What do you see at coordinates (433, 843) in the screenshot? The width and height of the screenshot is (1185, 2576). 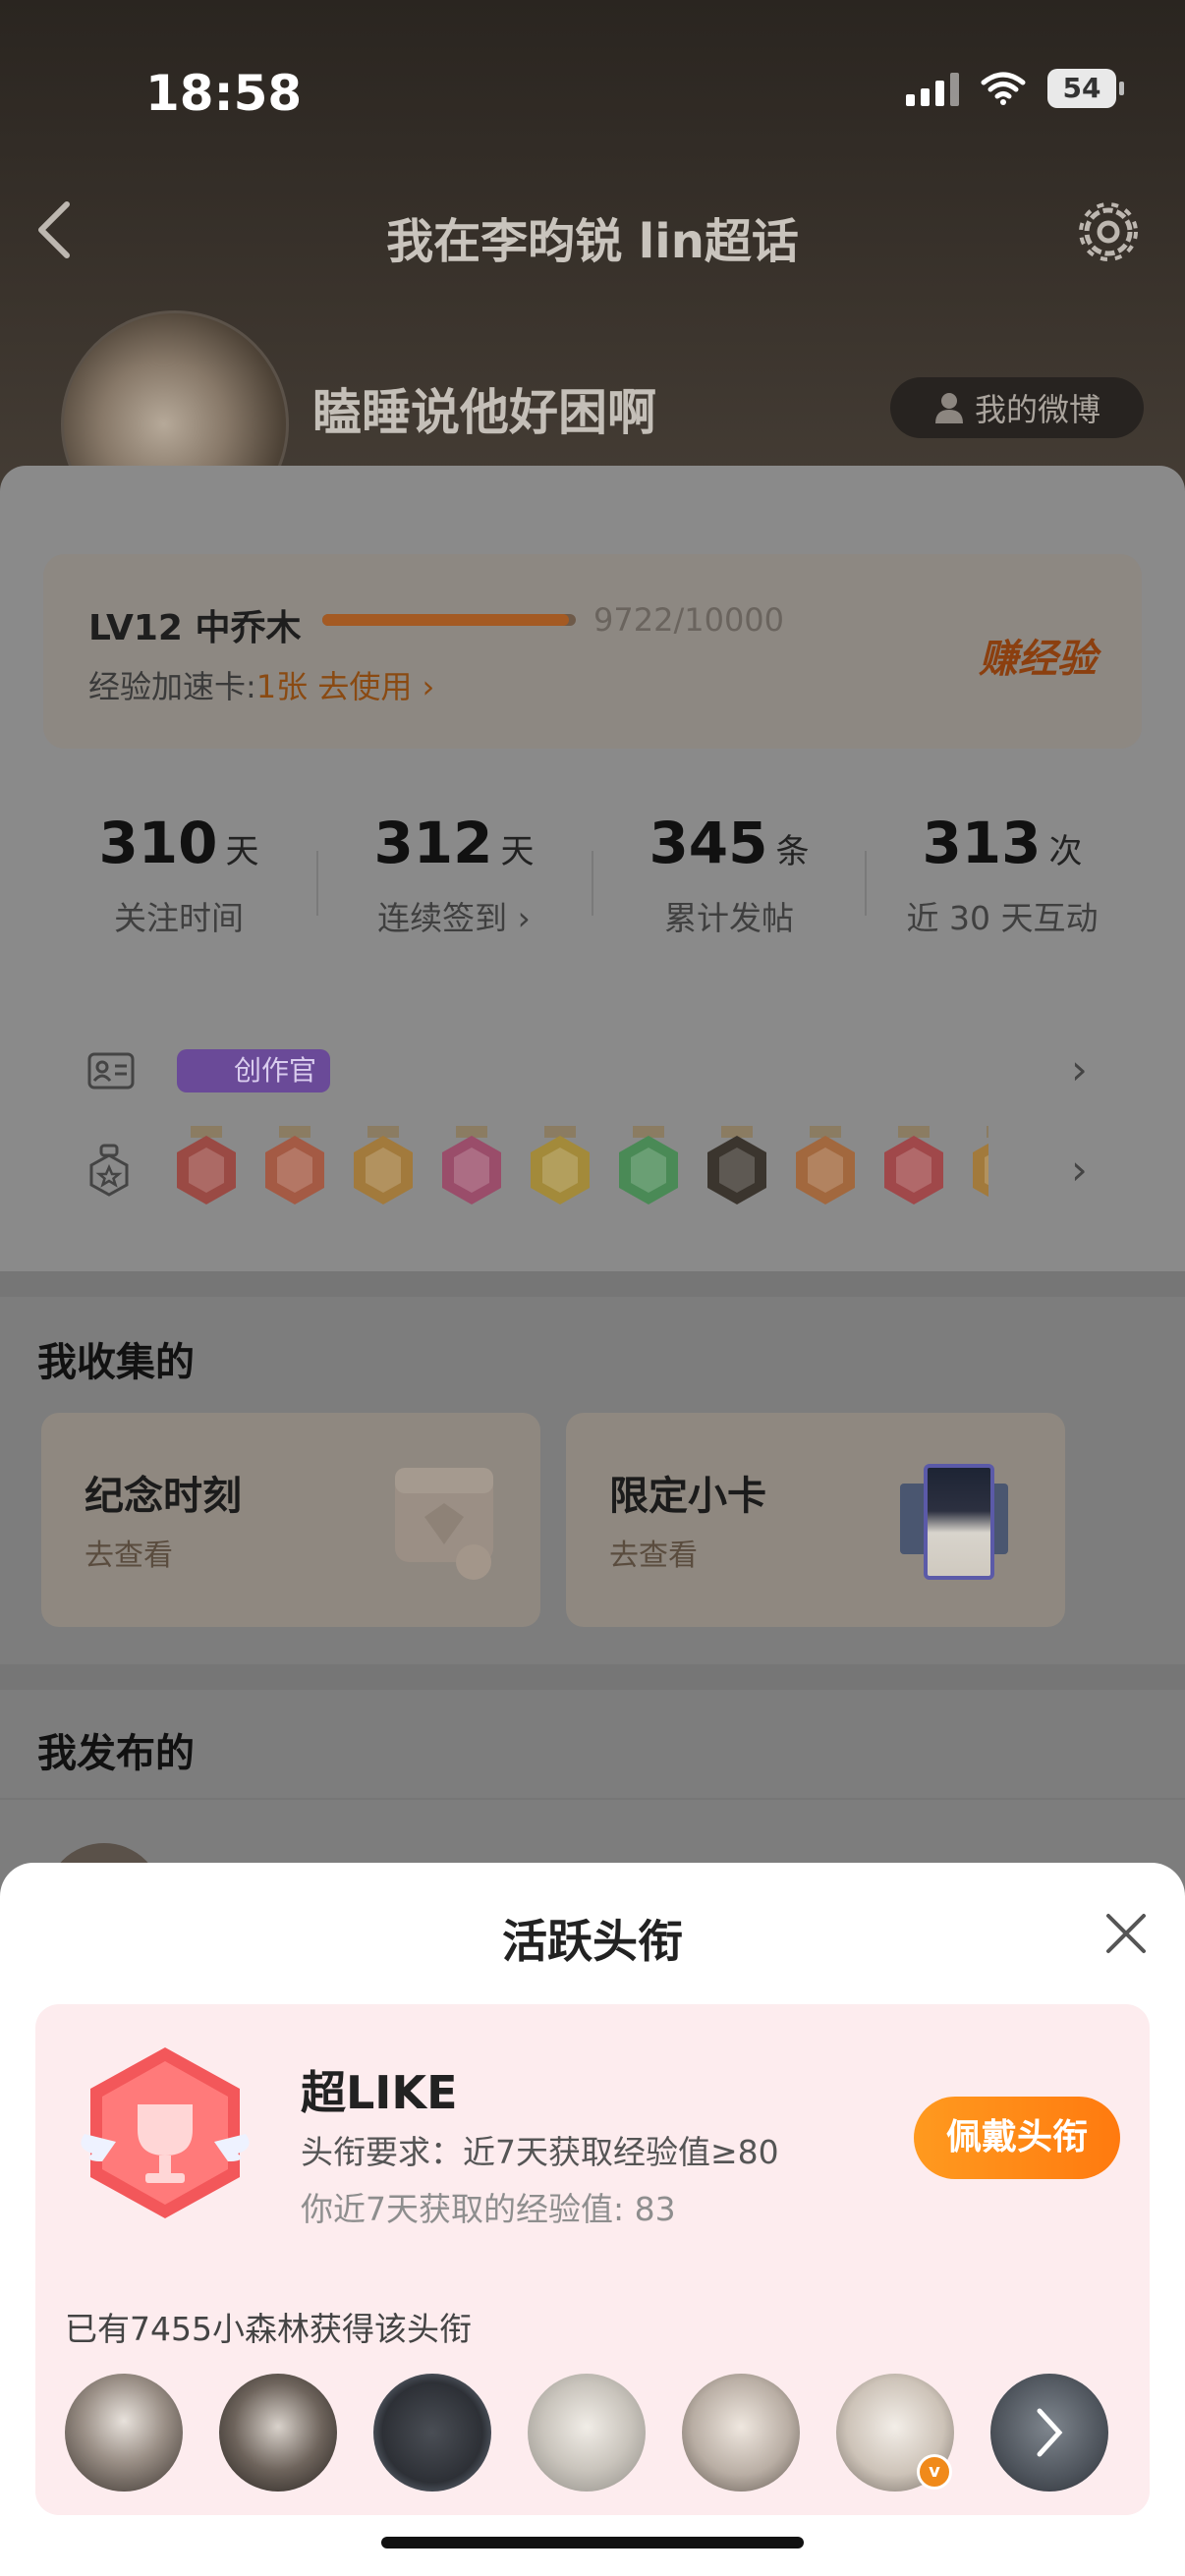 I see `stat-number: 312` at bounding box center [433, 843].